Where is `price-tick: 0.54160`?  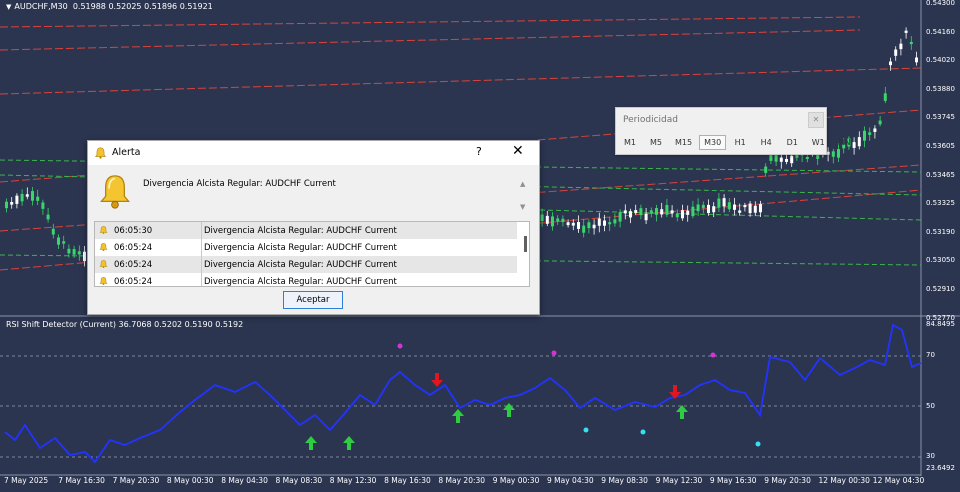 price-tick: 0.54160 is located at coordinates (940, 31).